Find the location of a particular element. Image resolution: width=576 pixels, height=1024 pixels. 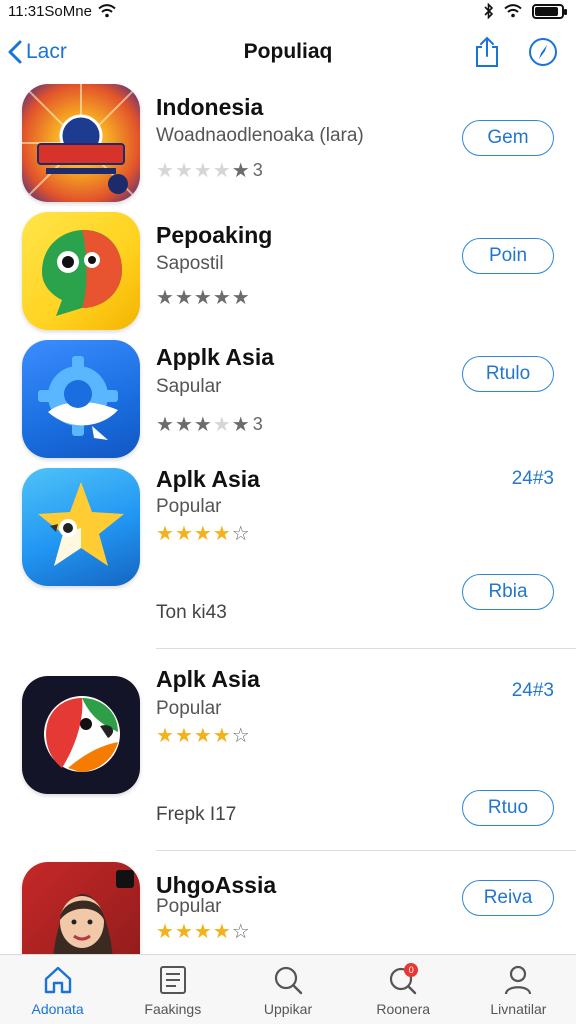

tab-messages: 0 Roonera is located at coordinates (403, 989).